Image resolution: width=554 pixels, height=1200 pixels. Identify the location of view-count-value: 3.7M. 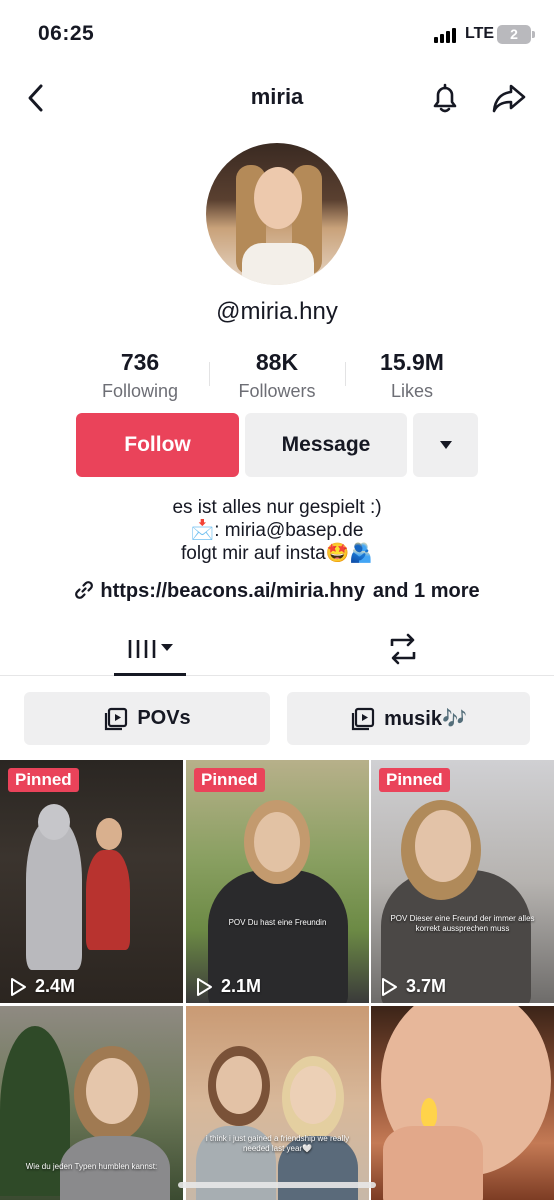
(426, 986).